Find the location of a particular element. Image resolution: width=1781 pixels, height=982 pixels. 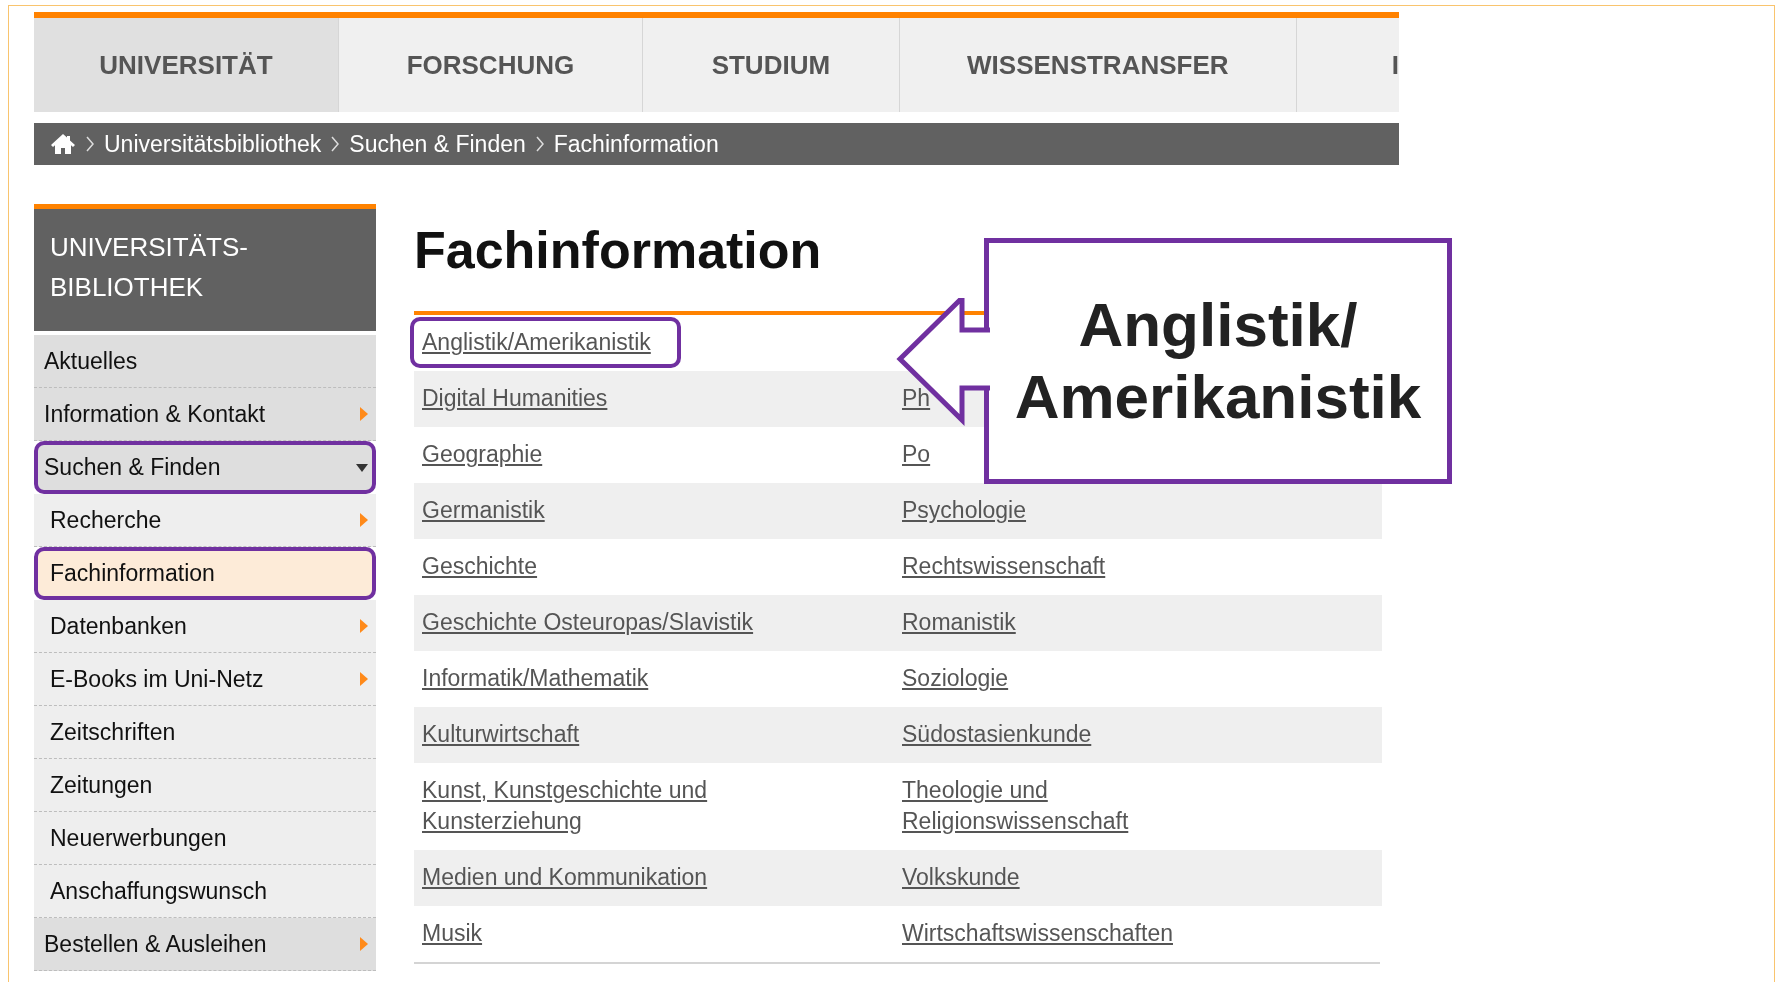

subject-link: Medien und Kommunikation is located at coordinates (565, 877).